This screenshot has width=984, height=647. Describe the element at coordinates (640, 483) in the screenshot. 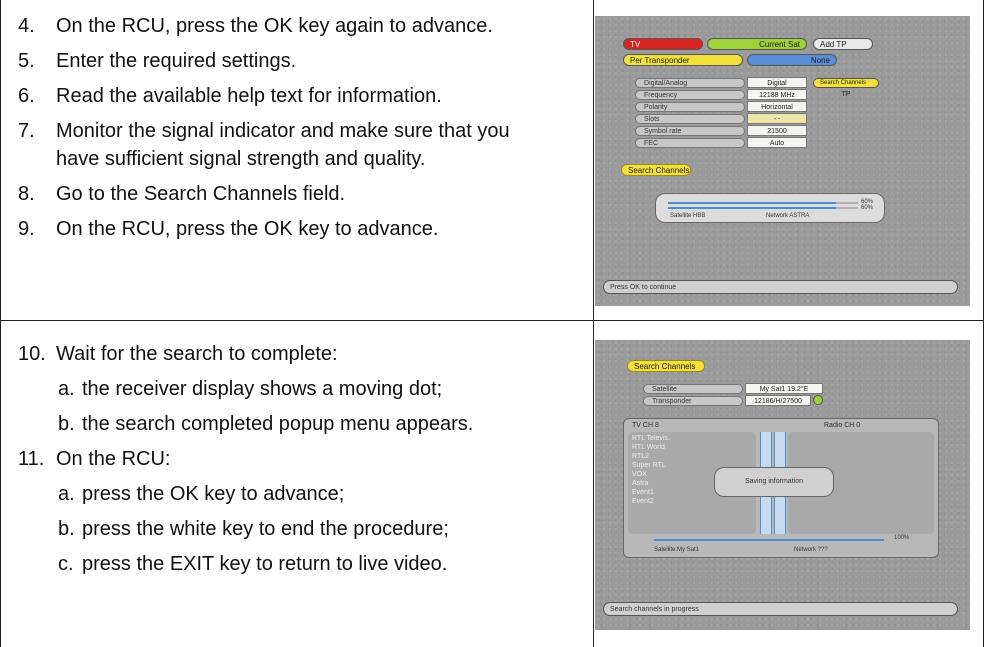

I see `list-item: Astra` at that location.